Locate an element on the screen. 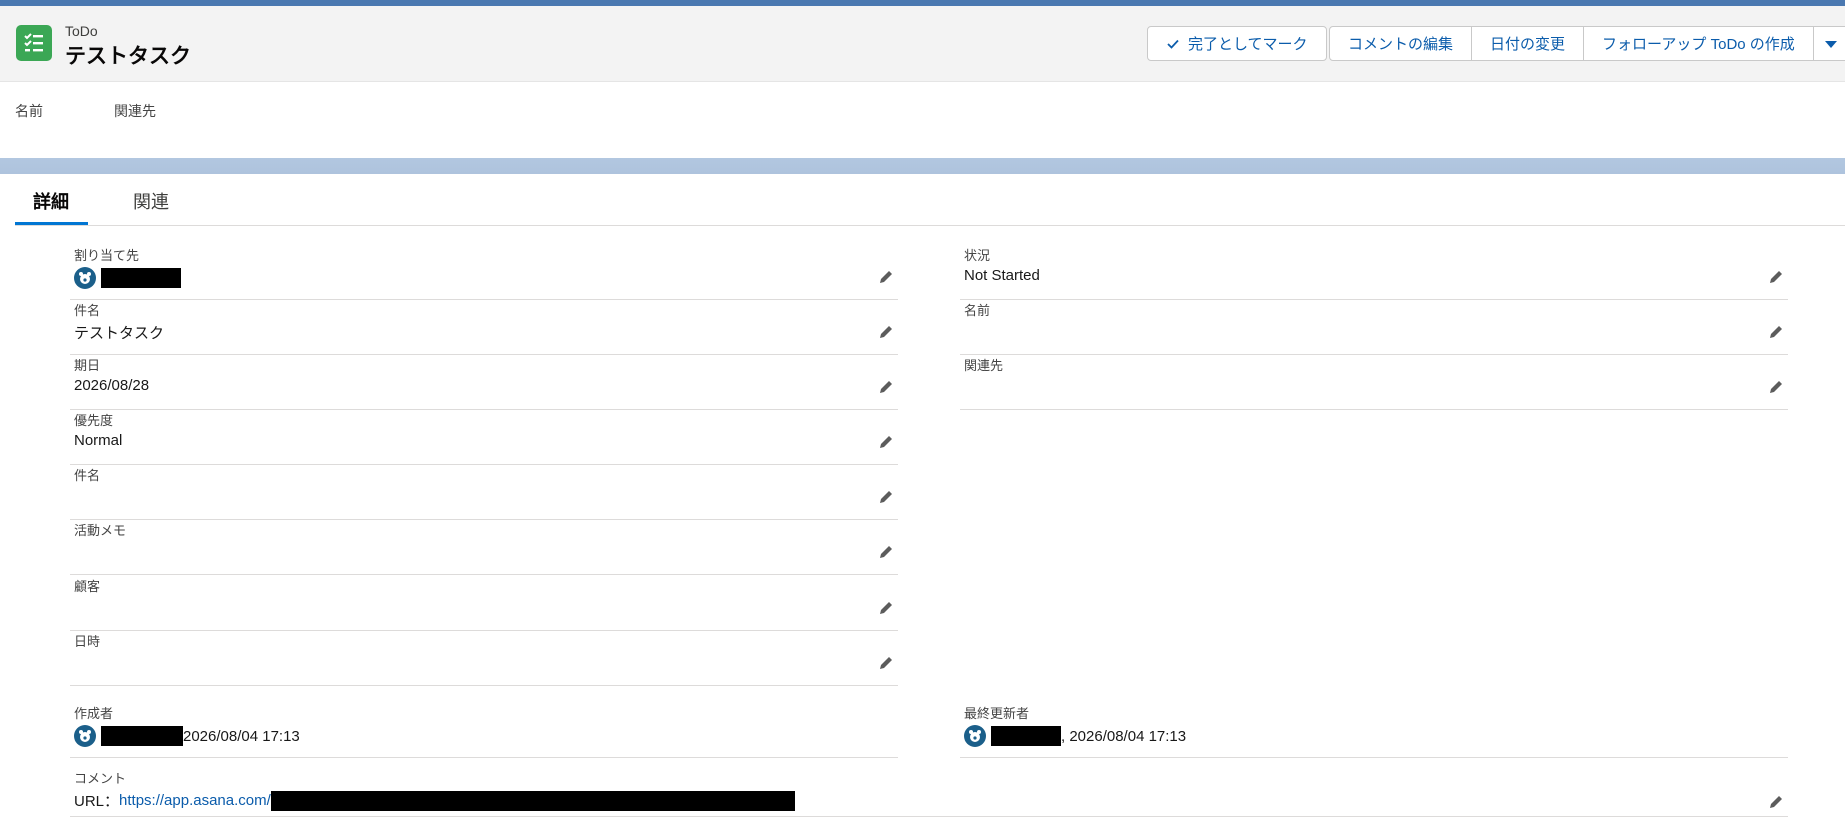 Image resolution: width=1845 pixels, height=817 pixels. mark-complete-group: 完了としてマーク is located at coordinates (1237, 43).